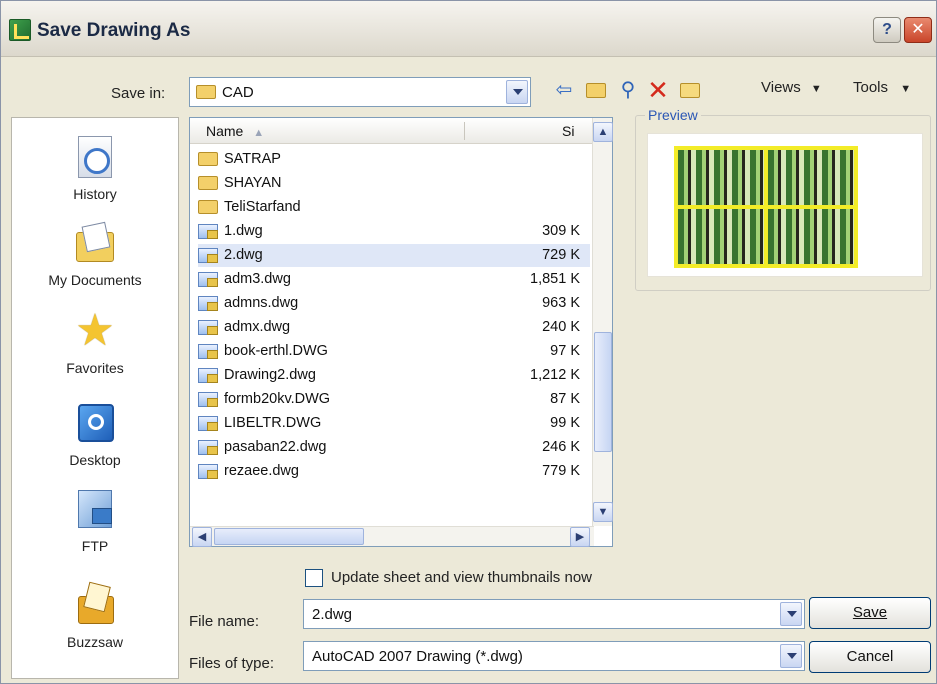 The height and width of the screenshot is (684, 937). I want to click on file-name-text: adm3.dwg, so click(257, 279).